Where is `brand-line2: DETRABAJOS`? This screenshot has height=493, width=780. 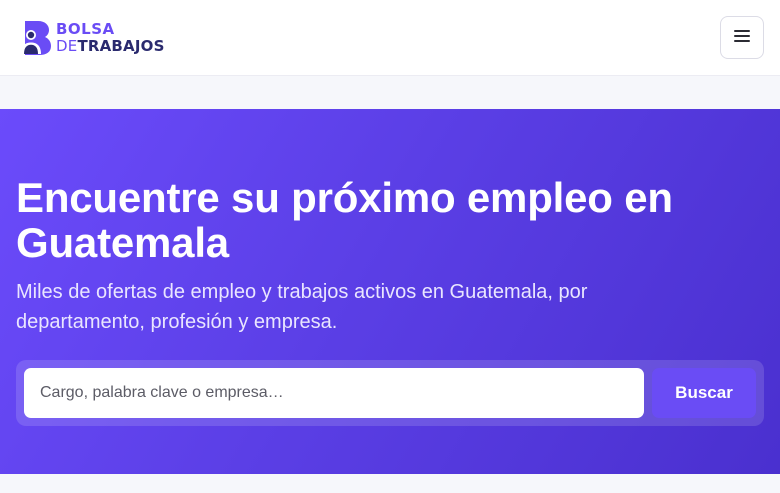
brand-line2: DETRABAJOS is located at coordinates (110, 46).